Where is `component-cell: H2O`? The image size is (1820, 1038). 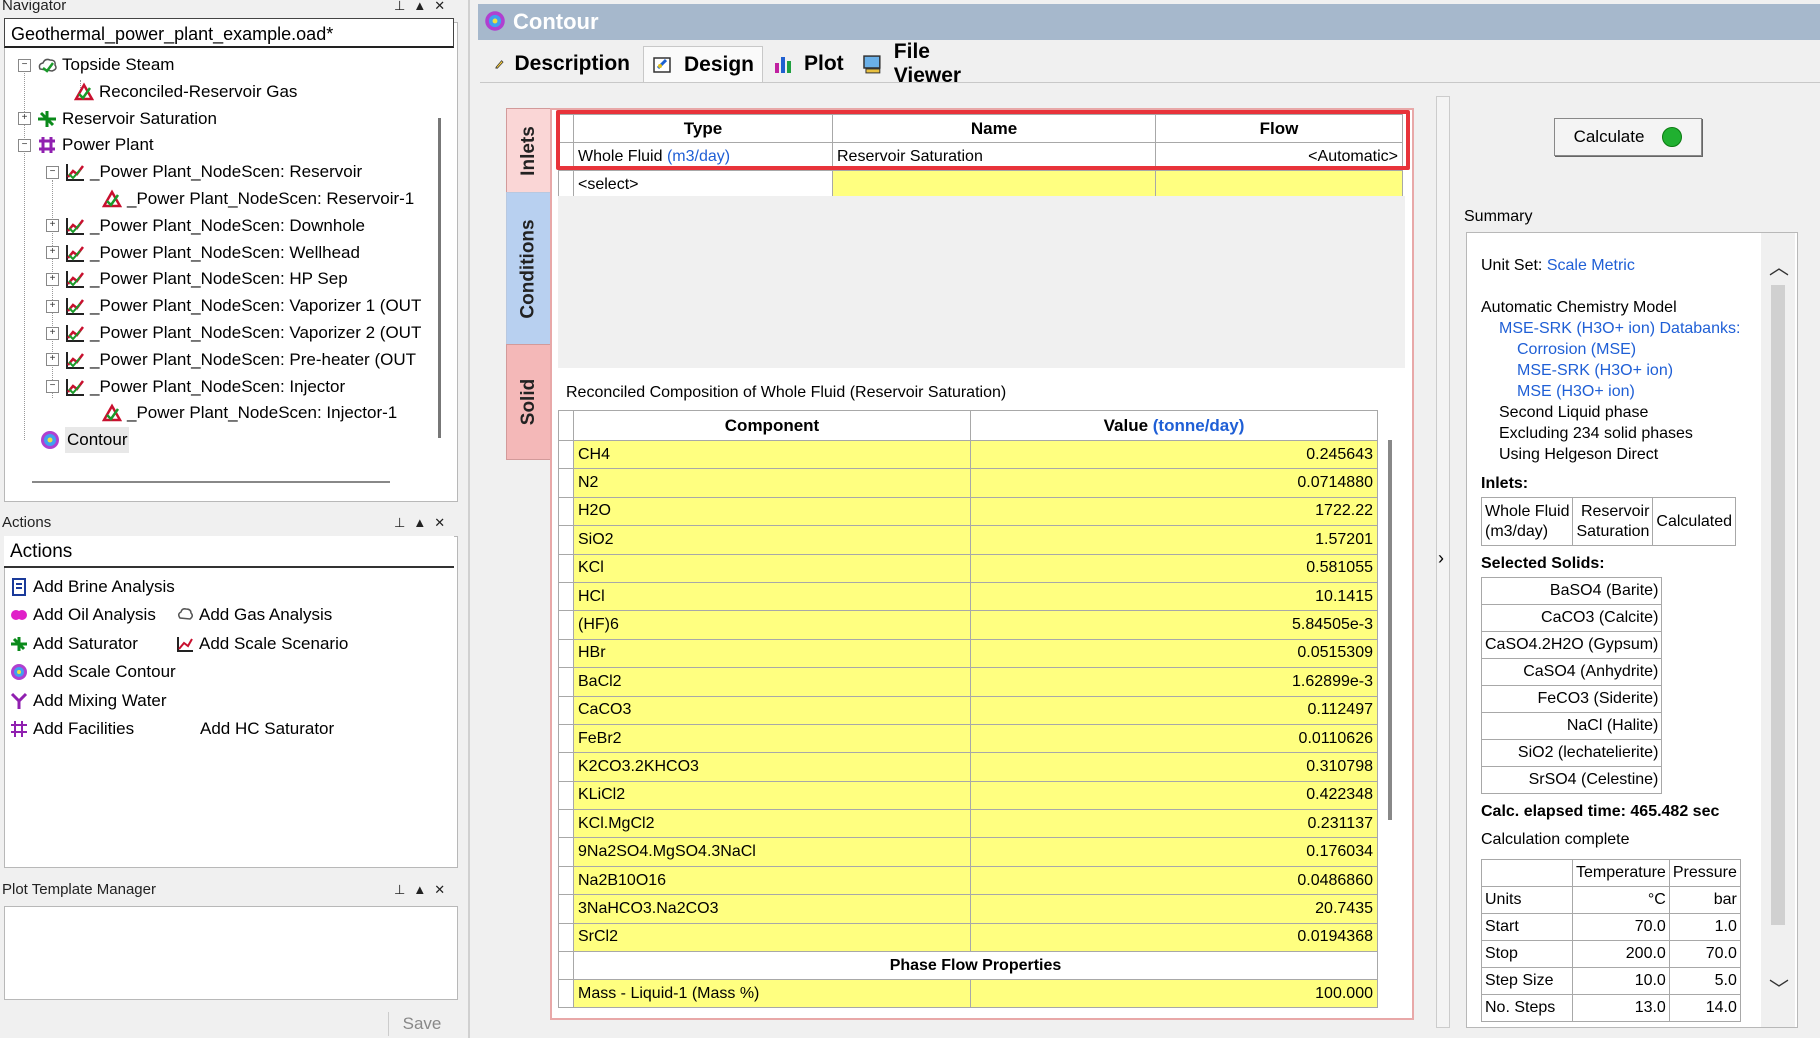 component-cell: H2O is located at coordinates (772, 511).